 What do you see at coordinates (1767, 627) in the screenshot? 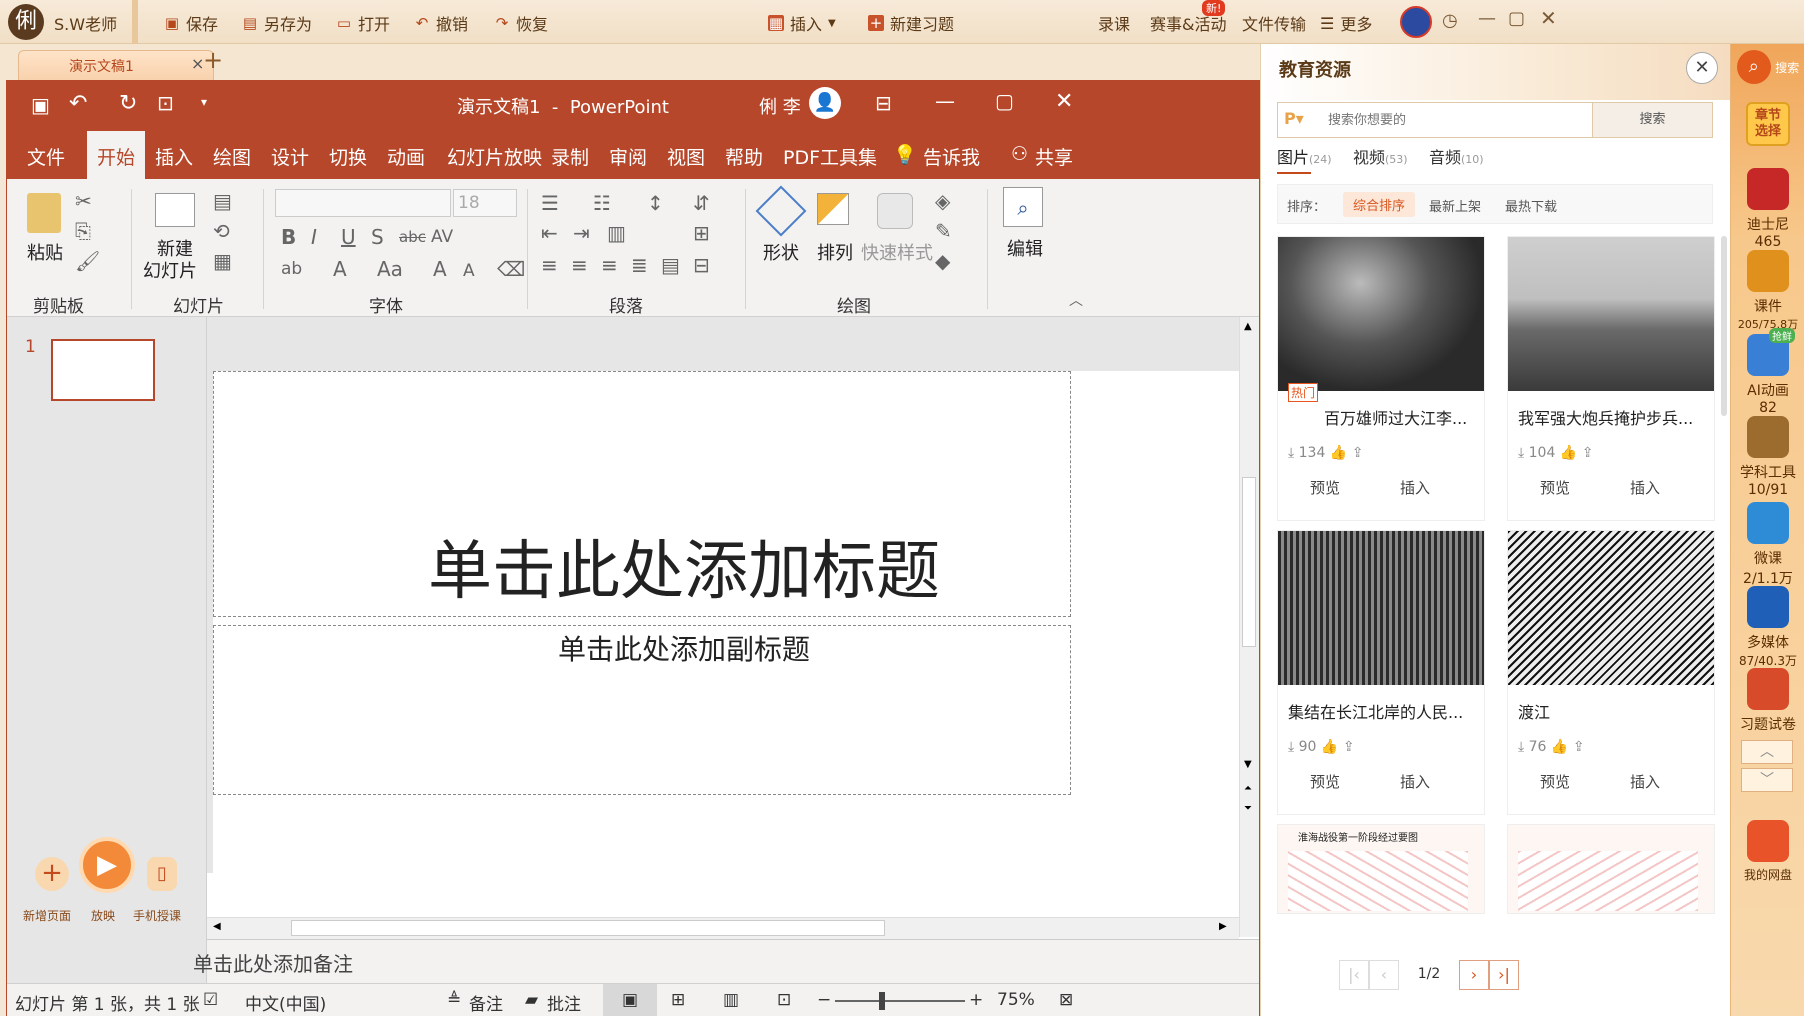
I see `sidebar-item-multimedia: 多媒体 87/40.3万` at bounding box center [1767, 627].